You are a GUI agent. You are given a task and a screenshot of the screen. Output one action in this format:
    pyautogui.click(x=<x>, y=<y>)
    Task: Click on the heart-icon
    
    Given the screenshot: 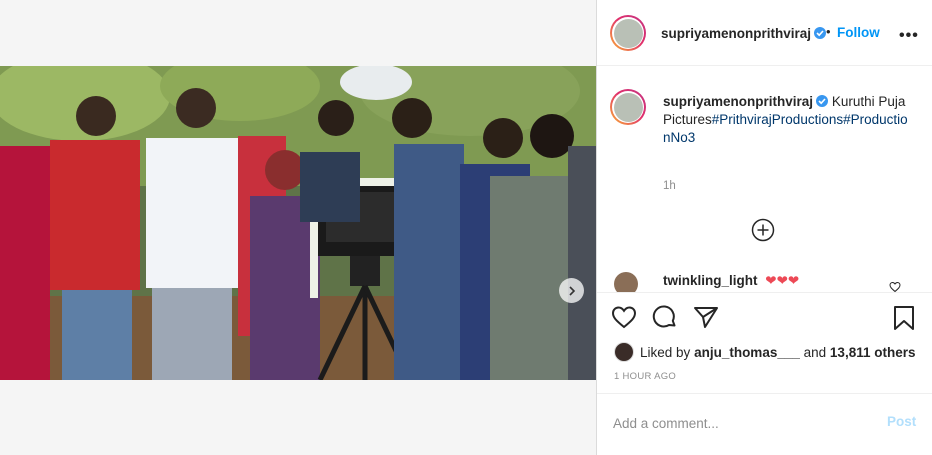 What is the action you would take?
    pyautogui.click(x=624, y=317)
    